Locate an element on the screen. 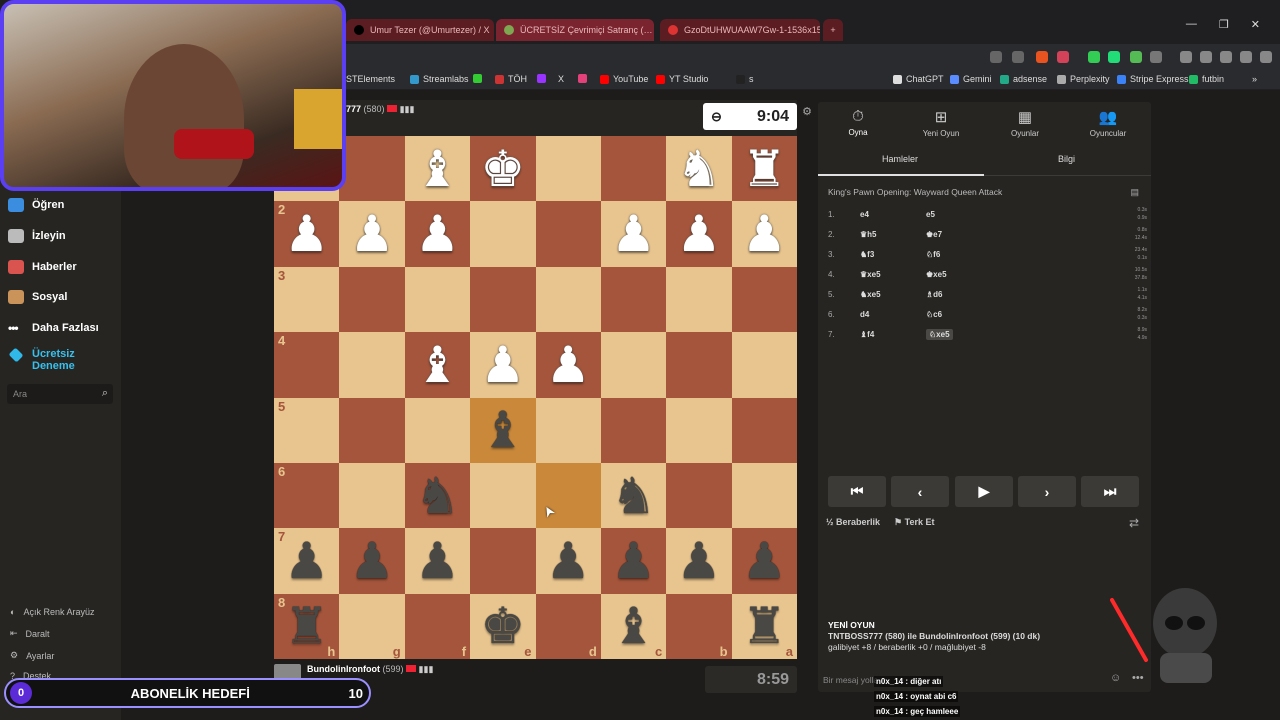 The width and height of the screenshot is (1280, 720). board-square: 8 h ♜ is located at coordinates (307, 626).